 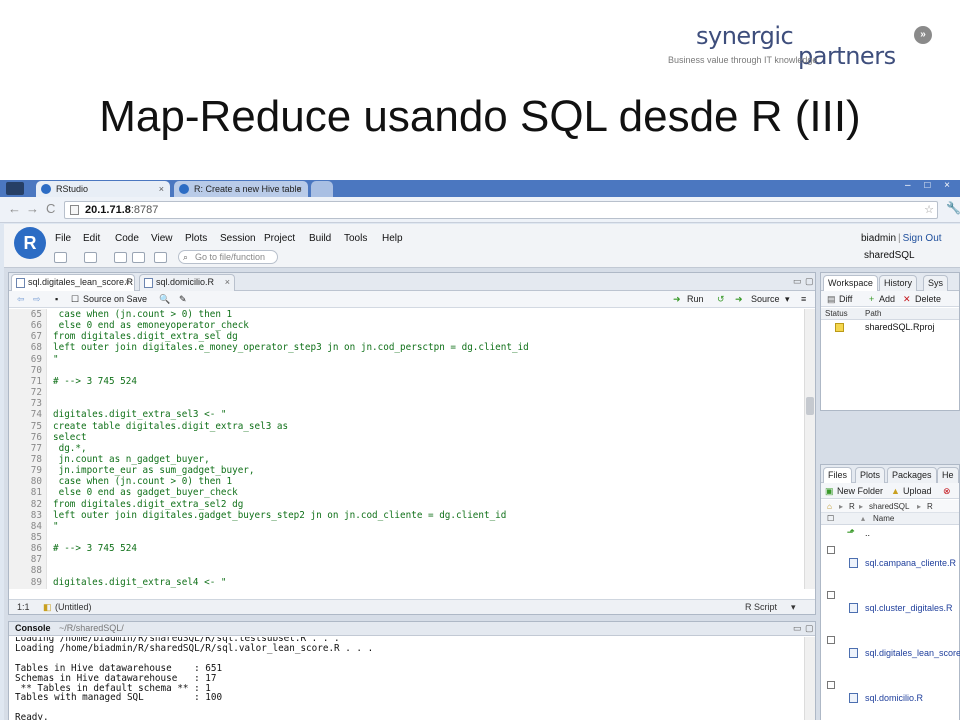 I want to click on maximize-icon: □, so click(x=927, y=185).